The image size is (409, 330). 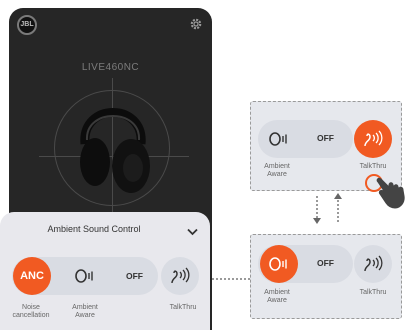 I want to click on noise-cancellation-label: Noise cancellation, so click(x=31, y=311).